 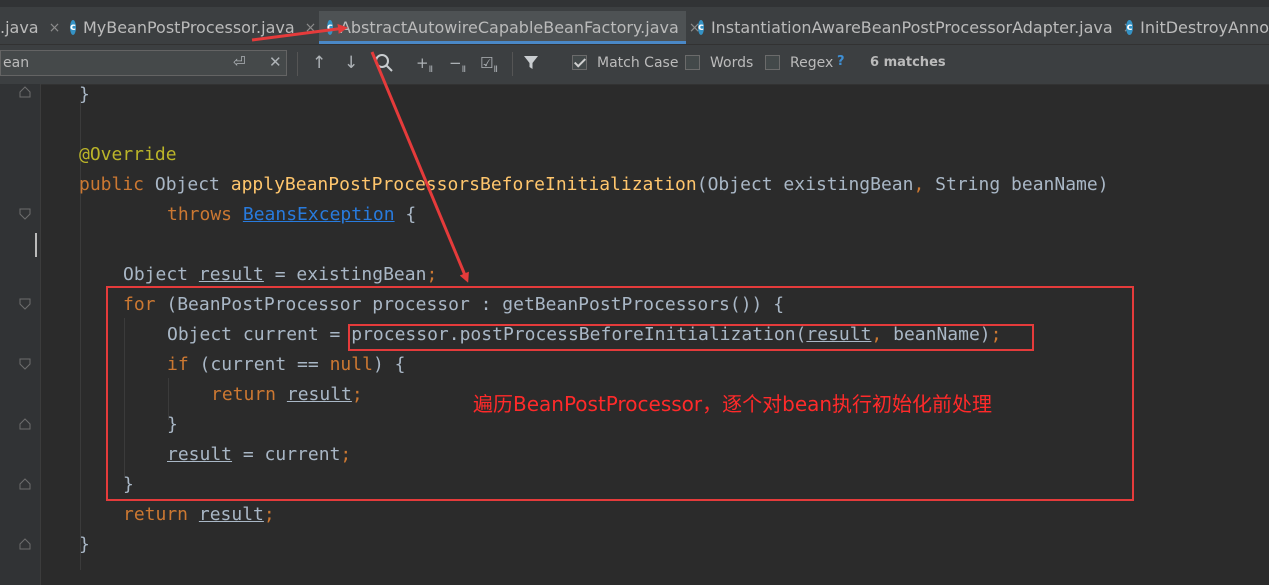 I want to click on arrow-to-tab, so click(x=299, y=32).